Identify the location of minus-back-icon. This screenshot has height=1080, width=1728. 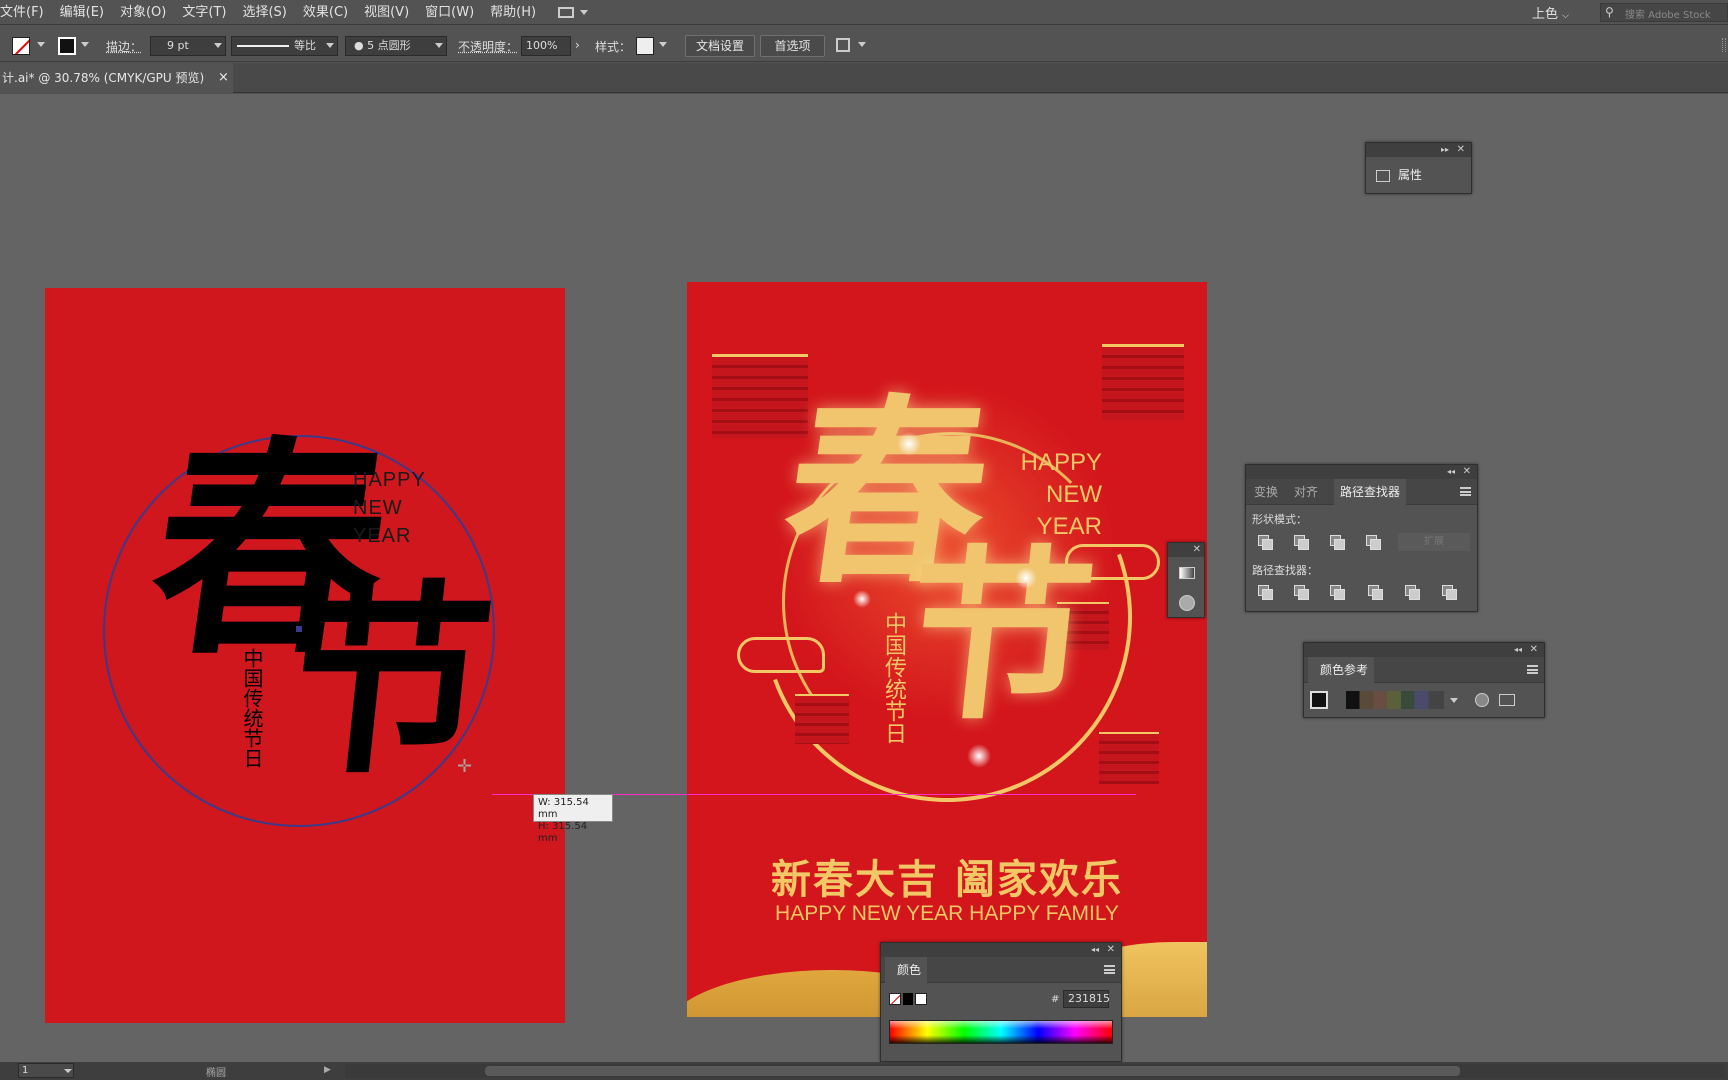
(1449, 592).